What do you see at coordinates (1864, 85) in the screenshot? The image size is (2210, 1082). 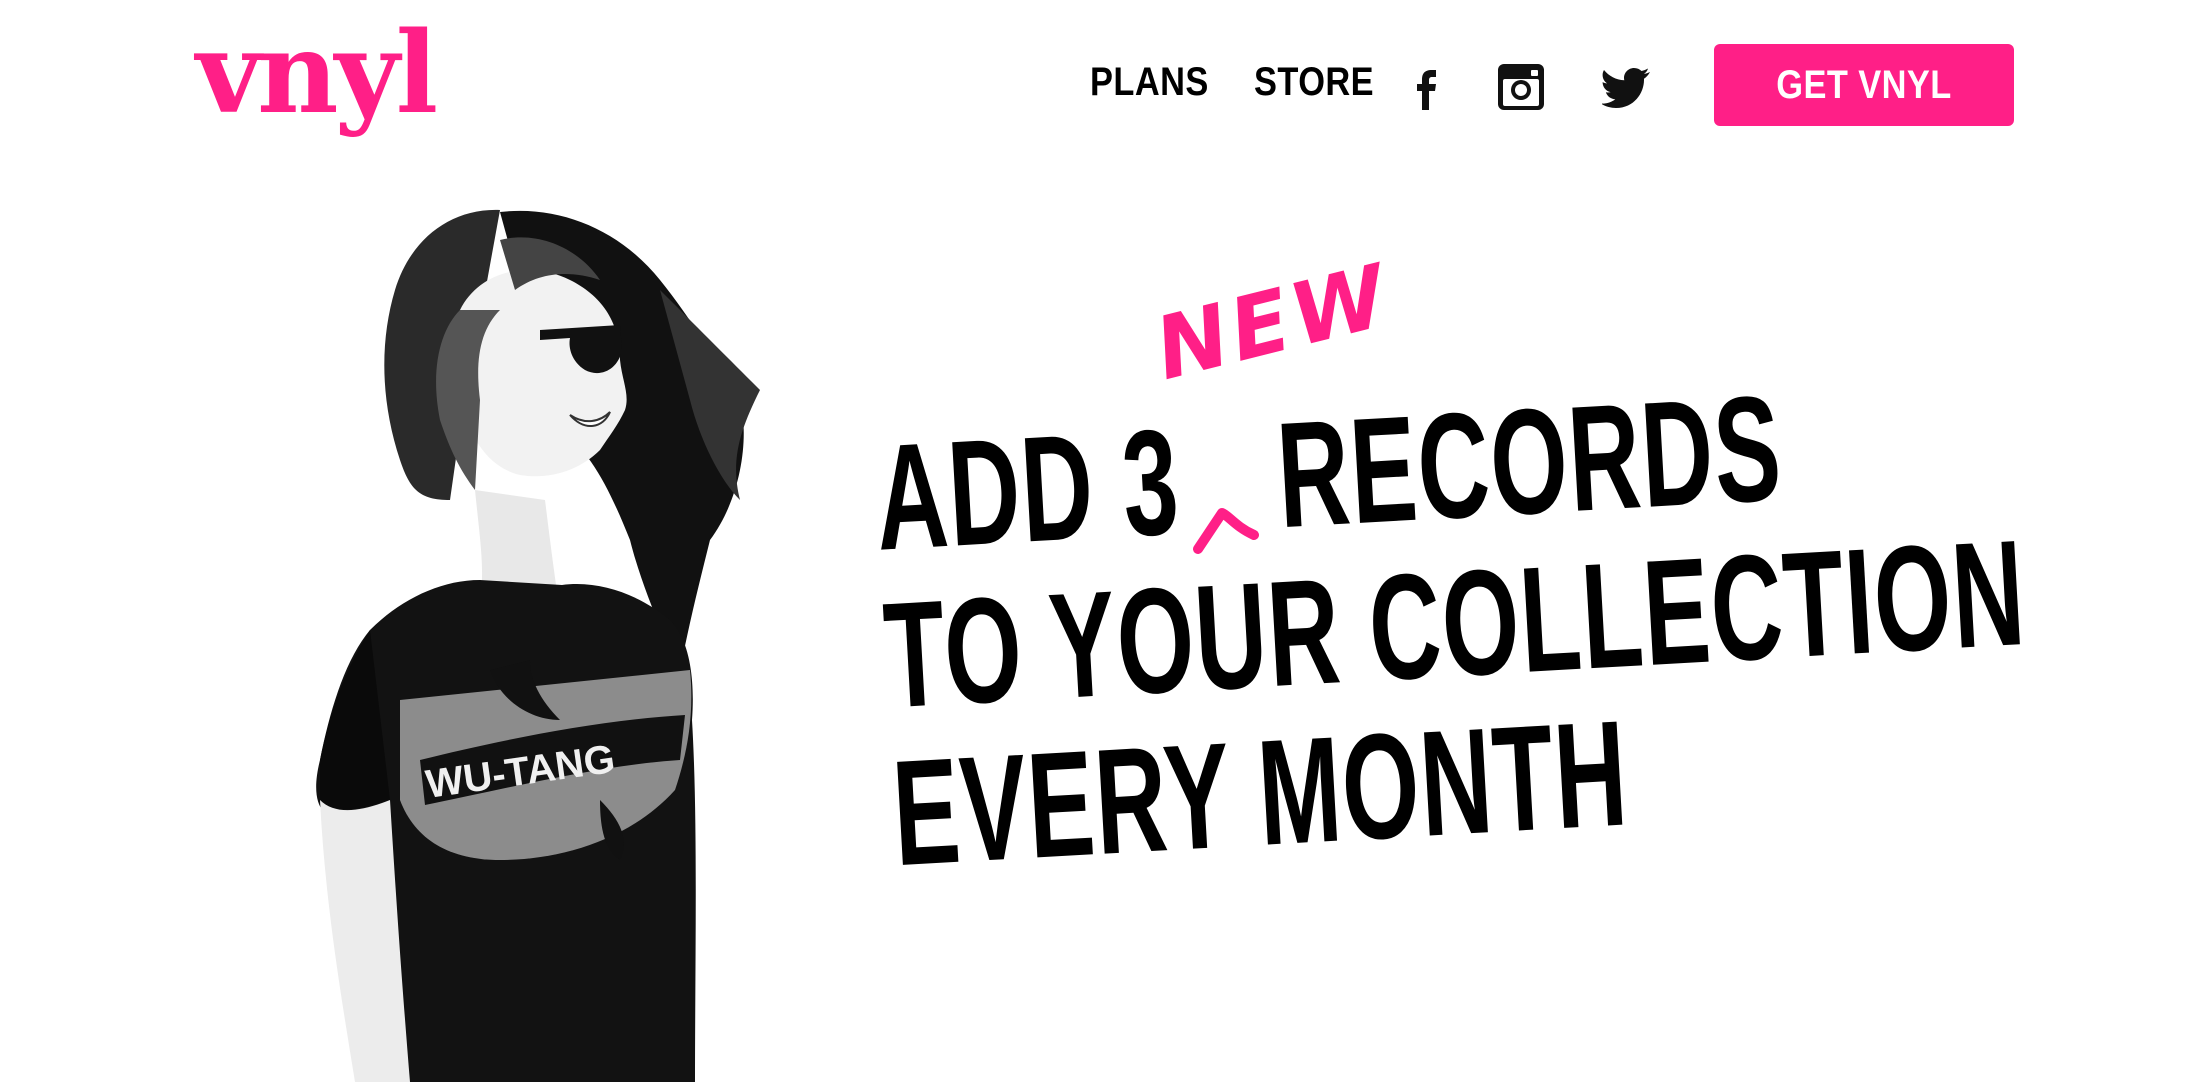 I see `get-vnyl-button: GET VNYL` at bounding box center [1864, 85].